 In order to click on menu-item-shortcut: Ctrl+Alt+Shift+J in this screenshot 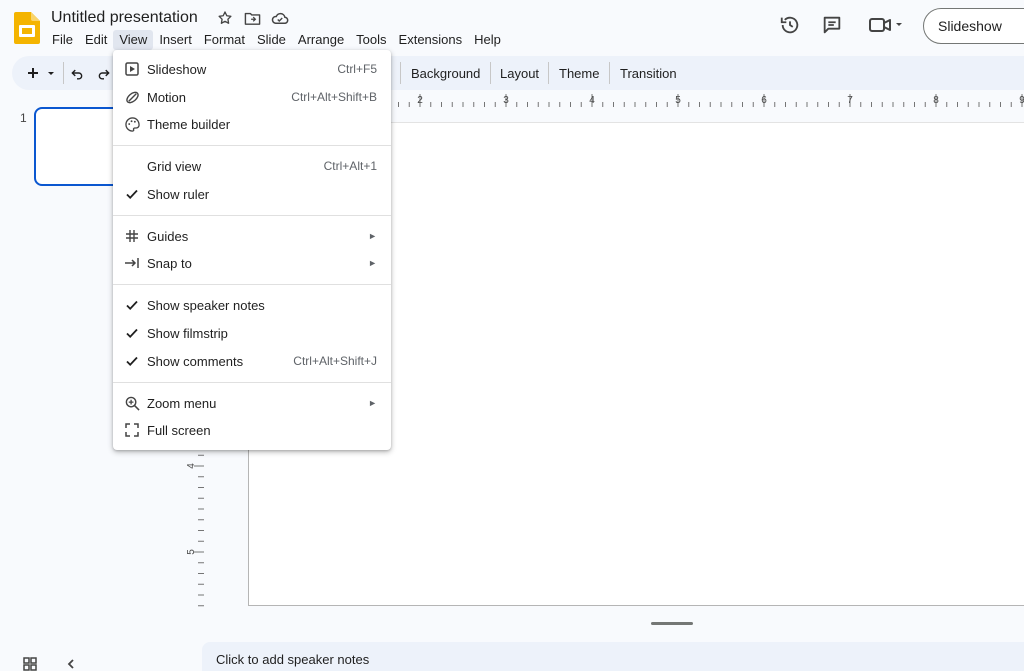, I will do `click(335, 361)`.